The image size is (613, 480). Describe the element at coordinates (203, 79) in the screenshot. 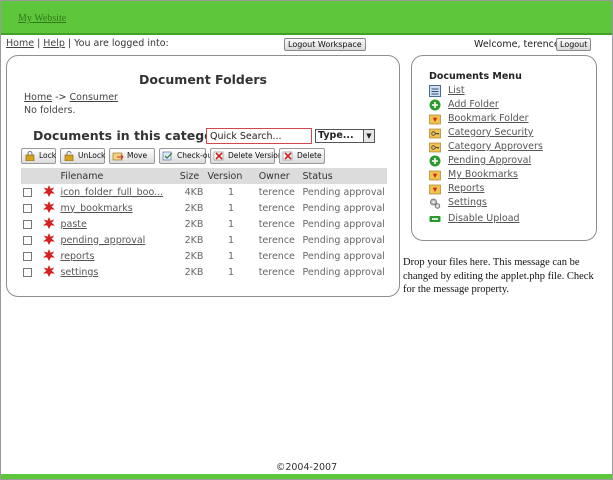

I see `folders-title: Document Folders` at that location.